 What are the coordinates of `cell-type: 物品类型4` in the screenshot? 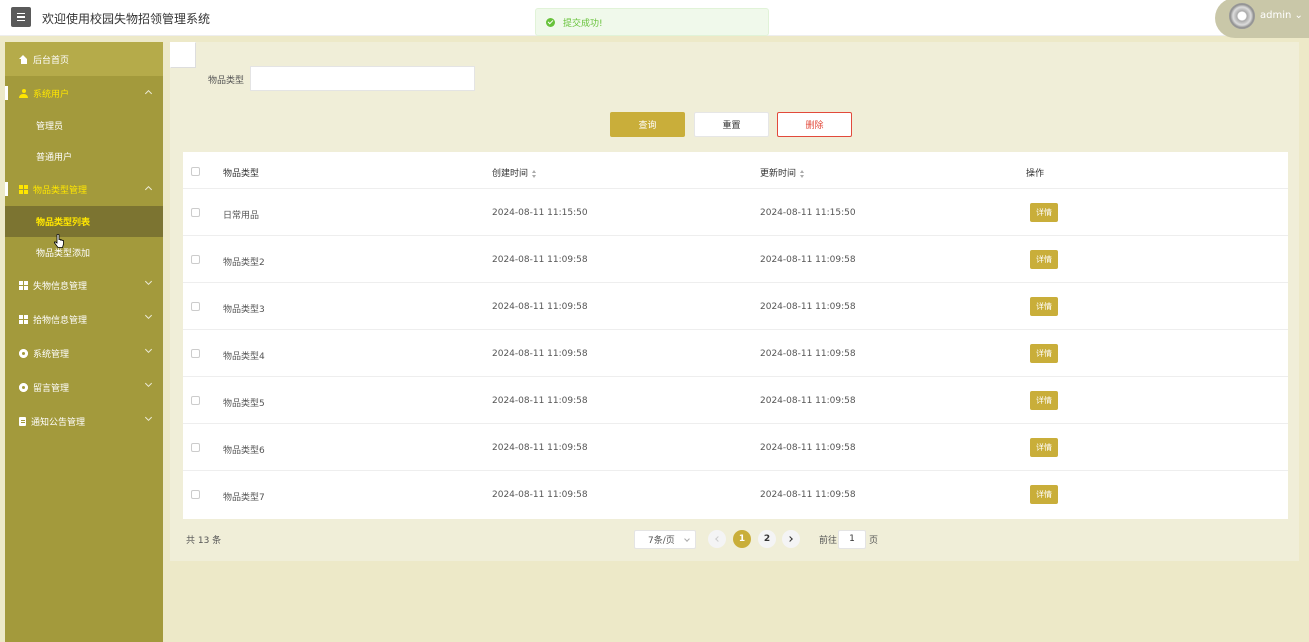 It's located at (244, 357).